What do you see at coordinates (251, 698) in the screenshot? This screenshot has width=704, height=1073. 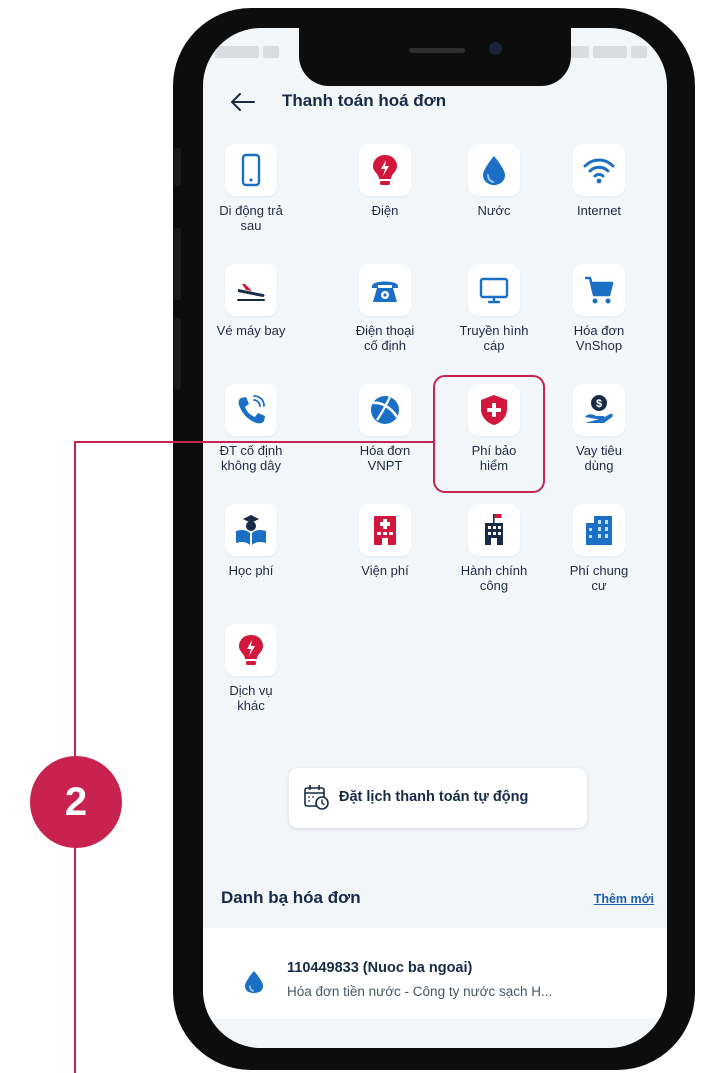 I see `service-label: Dịch vụ khác` at bounding box center [251, 698].